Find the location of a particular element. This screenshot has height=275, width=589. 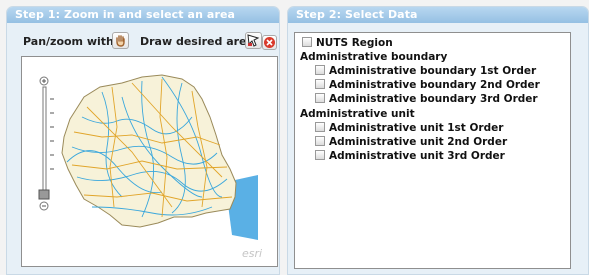

zoom-handle is located at coordinates (44, 194).